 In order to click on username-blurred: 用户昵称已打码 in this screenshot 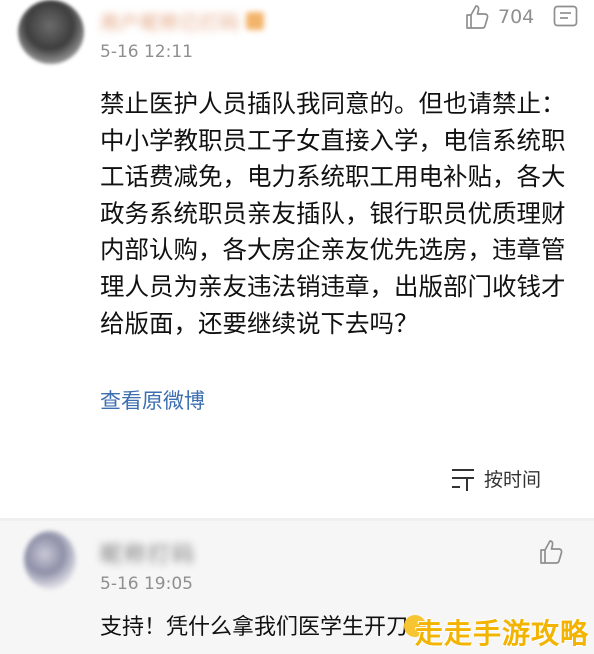, I will do `click(182, 21)`.